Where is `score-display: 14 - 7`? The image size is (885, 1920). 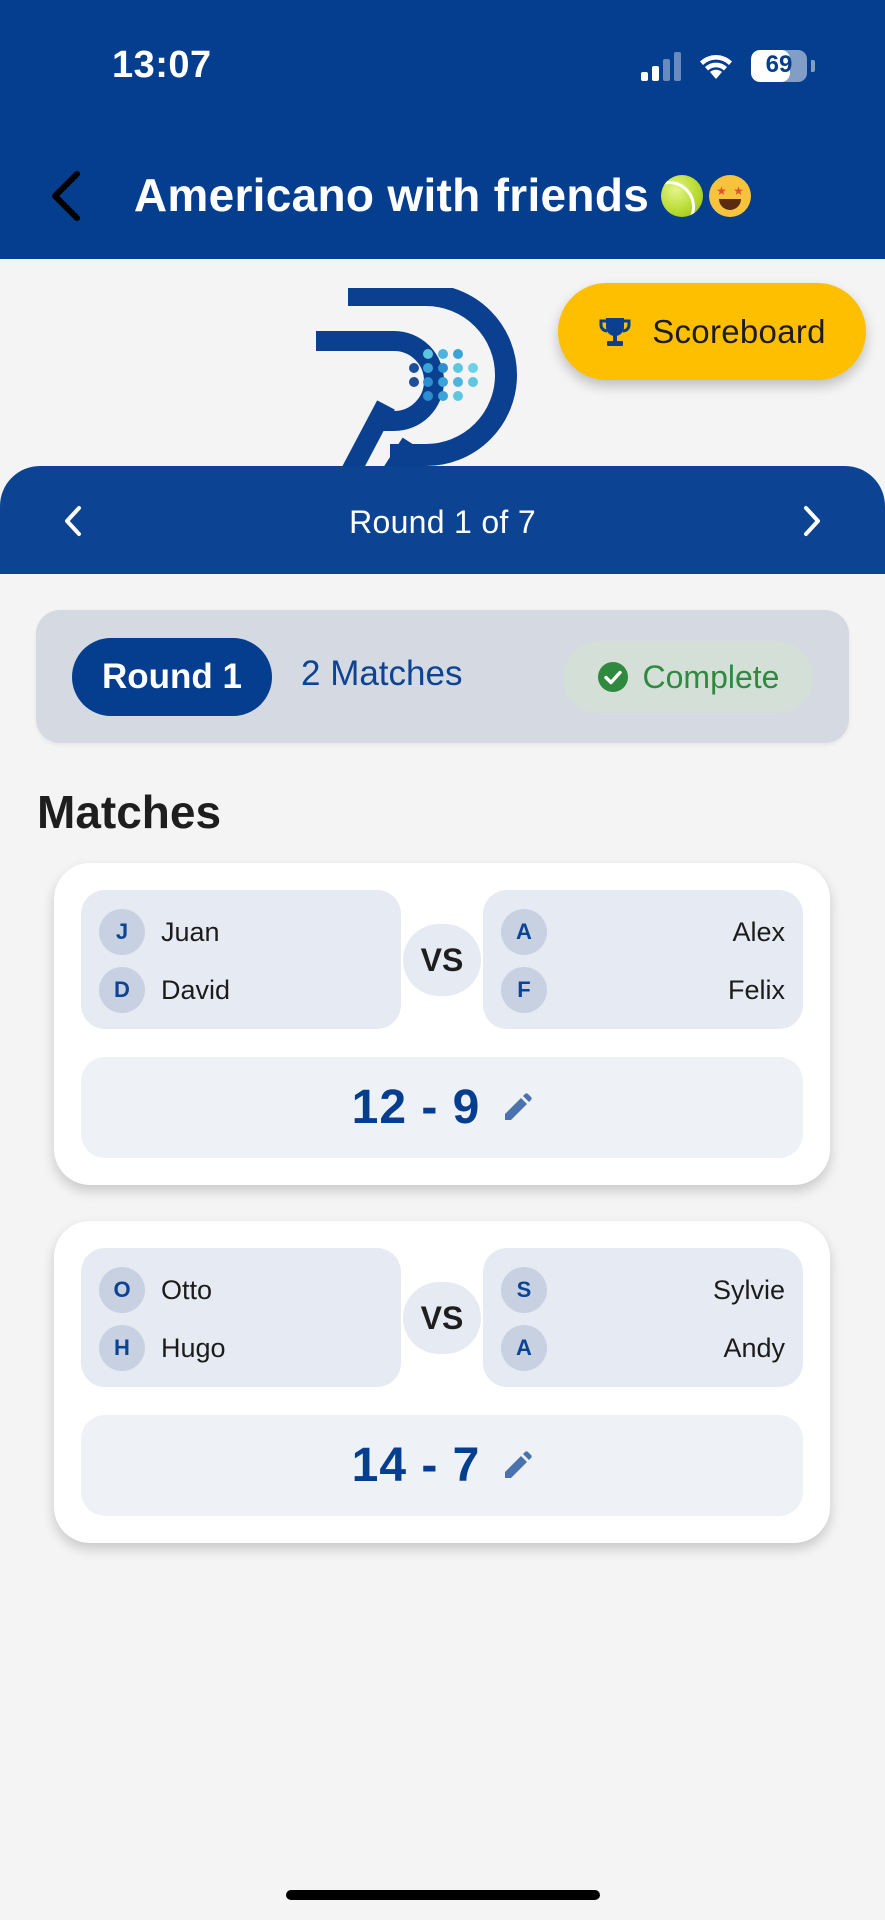
score-display: 14 - 7 is located at coordinates (442, 1465).